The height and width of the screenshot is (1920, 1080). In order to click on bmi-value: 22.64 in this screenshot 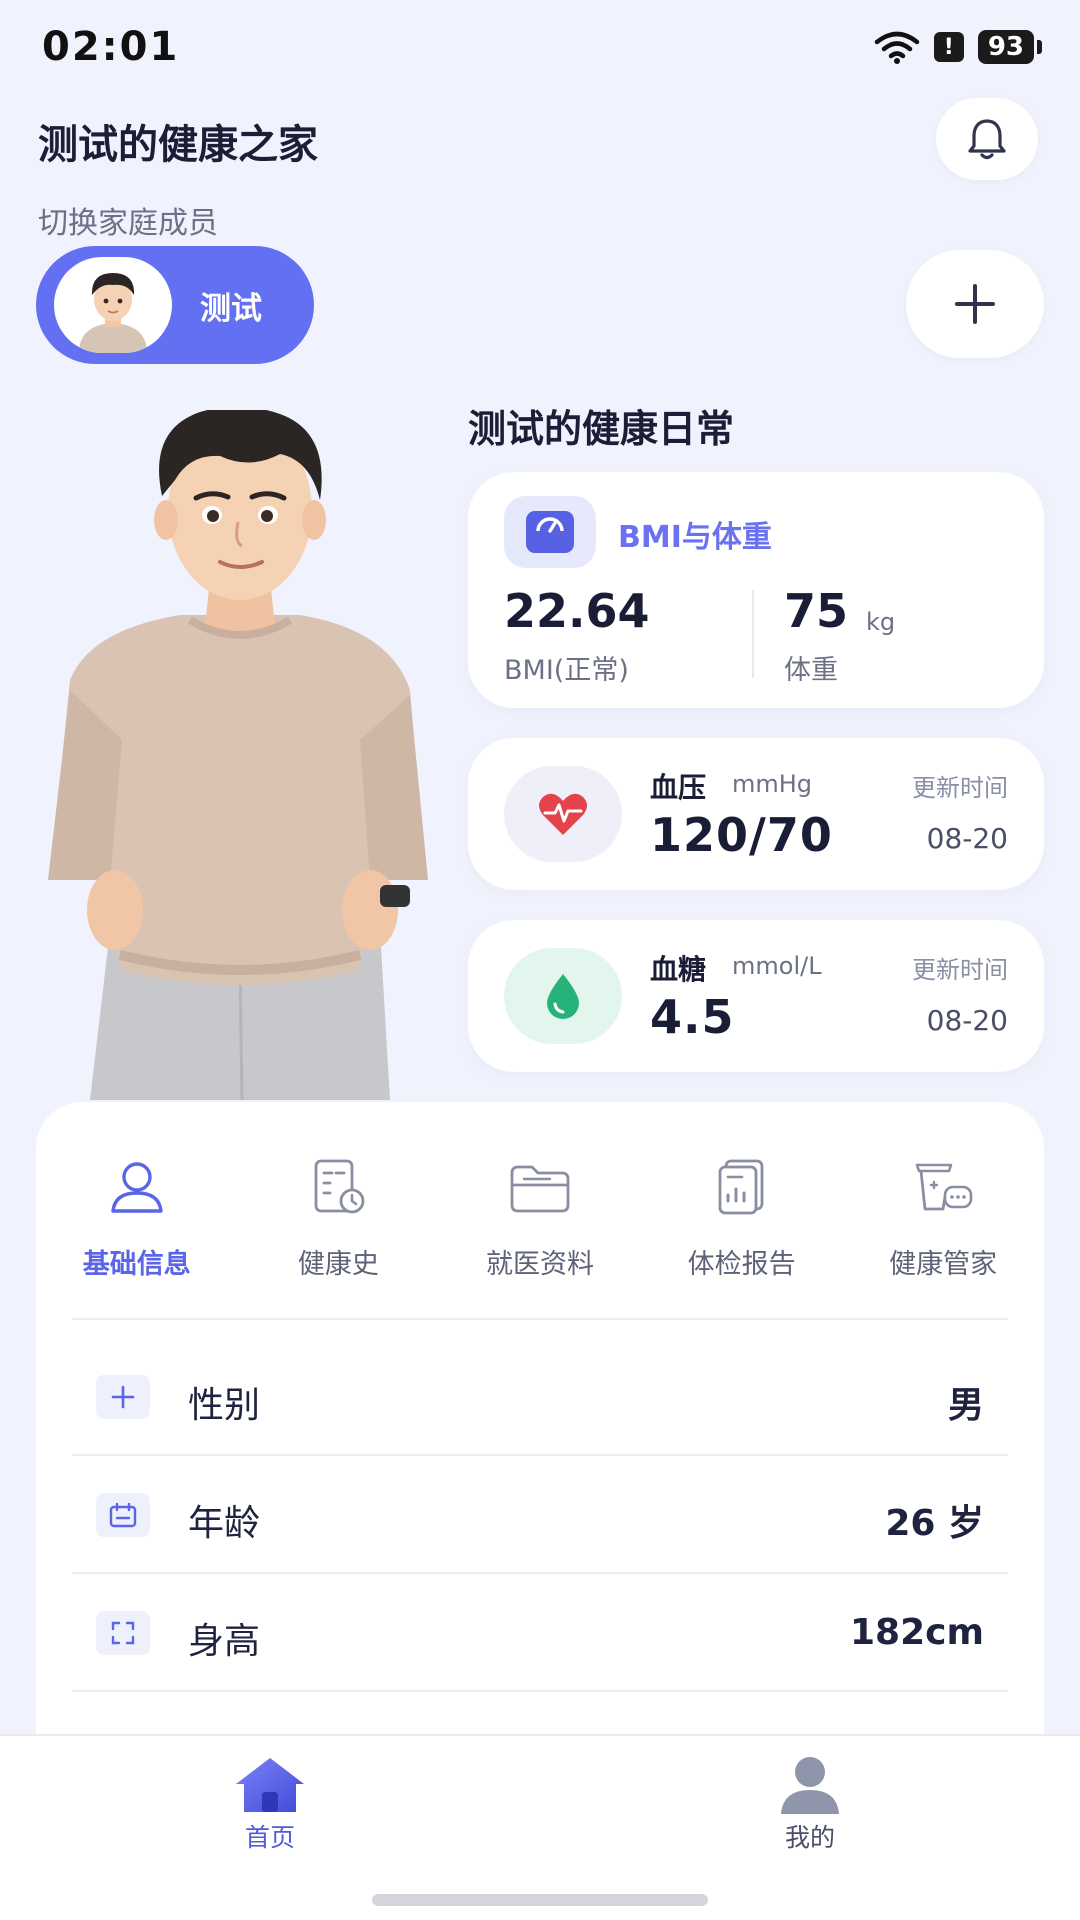, I will do `click(577, 611)`.